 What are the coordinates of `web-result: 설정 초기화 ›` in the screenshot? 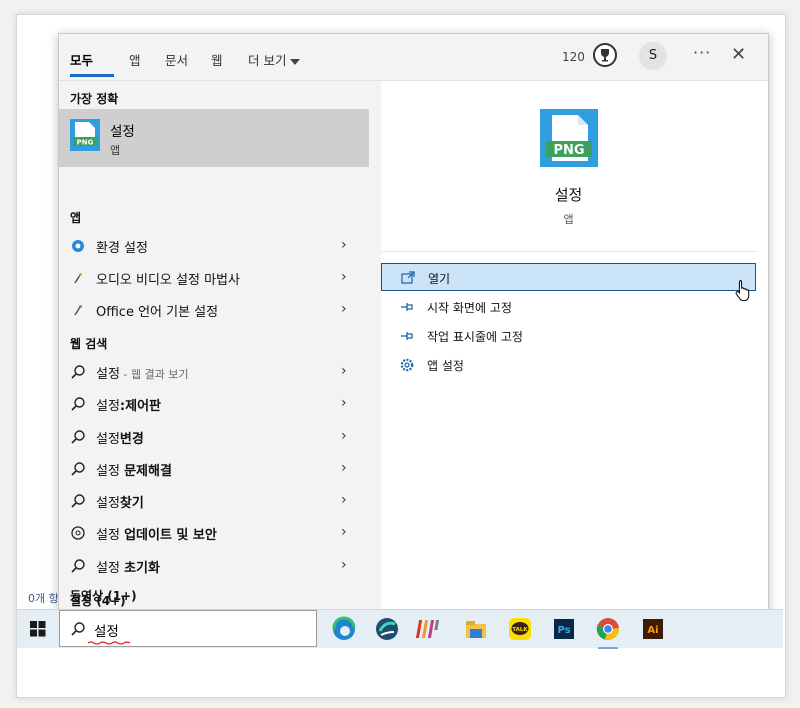 It's located at (214, 566).